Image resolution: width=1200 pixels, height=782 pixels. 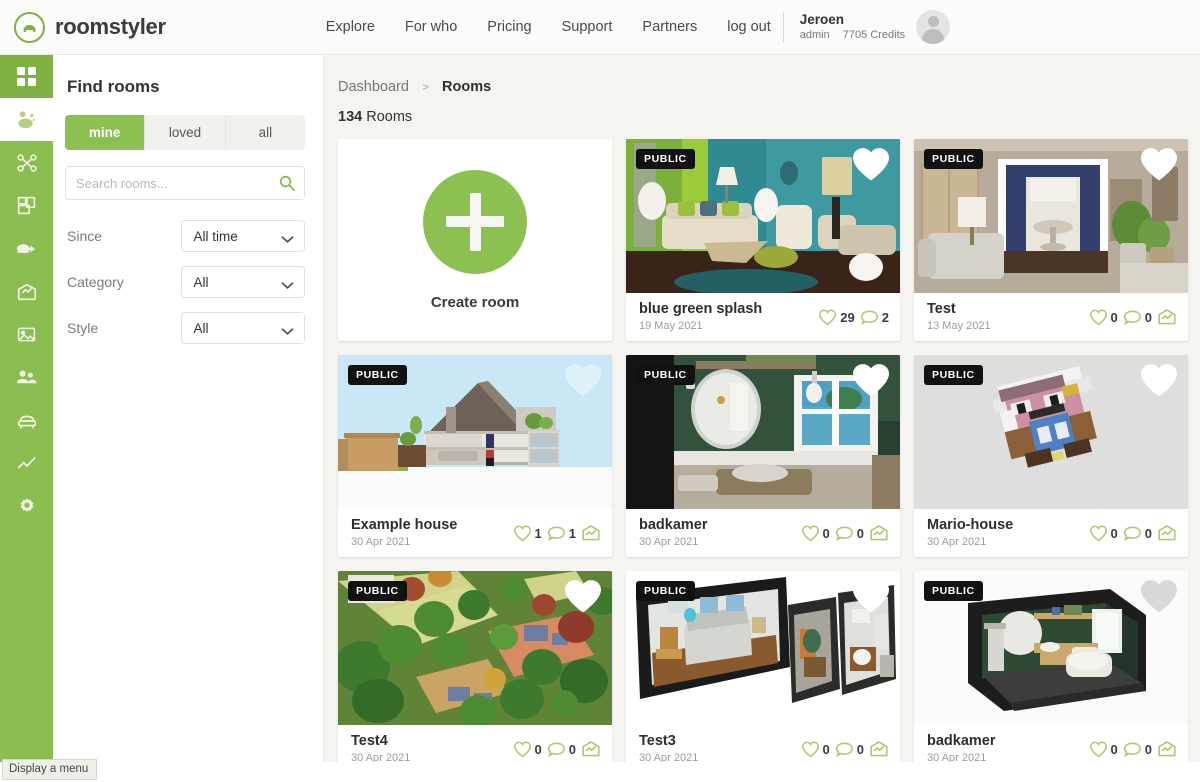 I want to click on chevron-down-icon, so click(x=287, y=331).